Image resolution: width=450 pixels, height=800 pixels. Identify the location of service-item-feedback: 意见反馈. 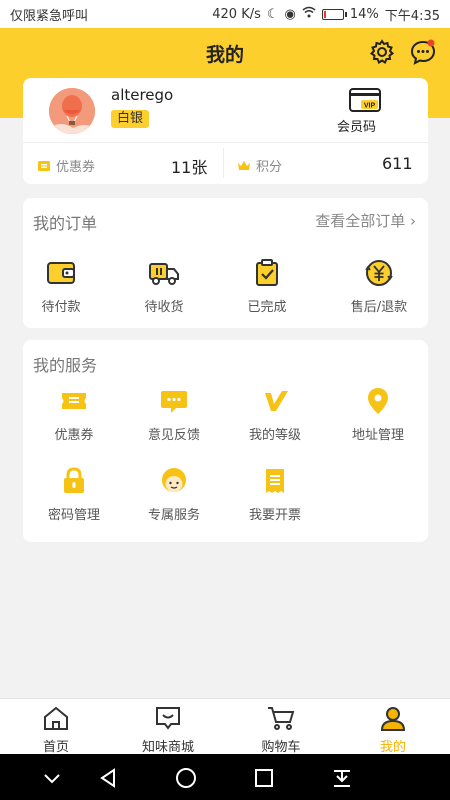
(174, 414).